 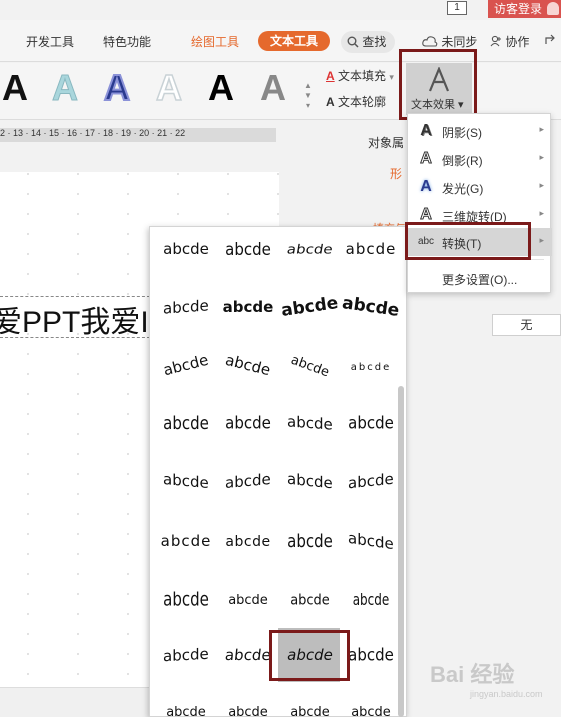 I want to click on transform-style-r3-c3: abcde, so click(x=310, y=365).